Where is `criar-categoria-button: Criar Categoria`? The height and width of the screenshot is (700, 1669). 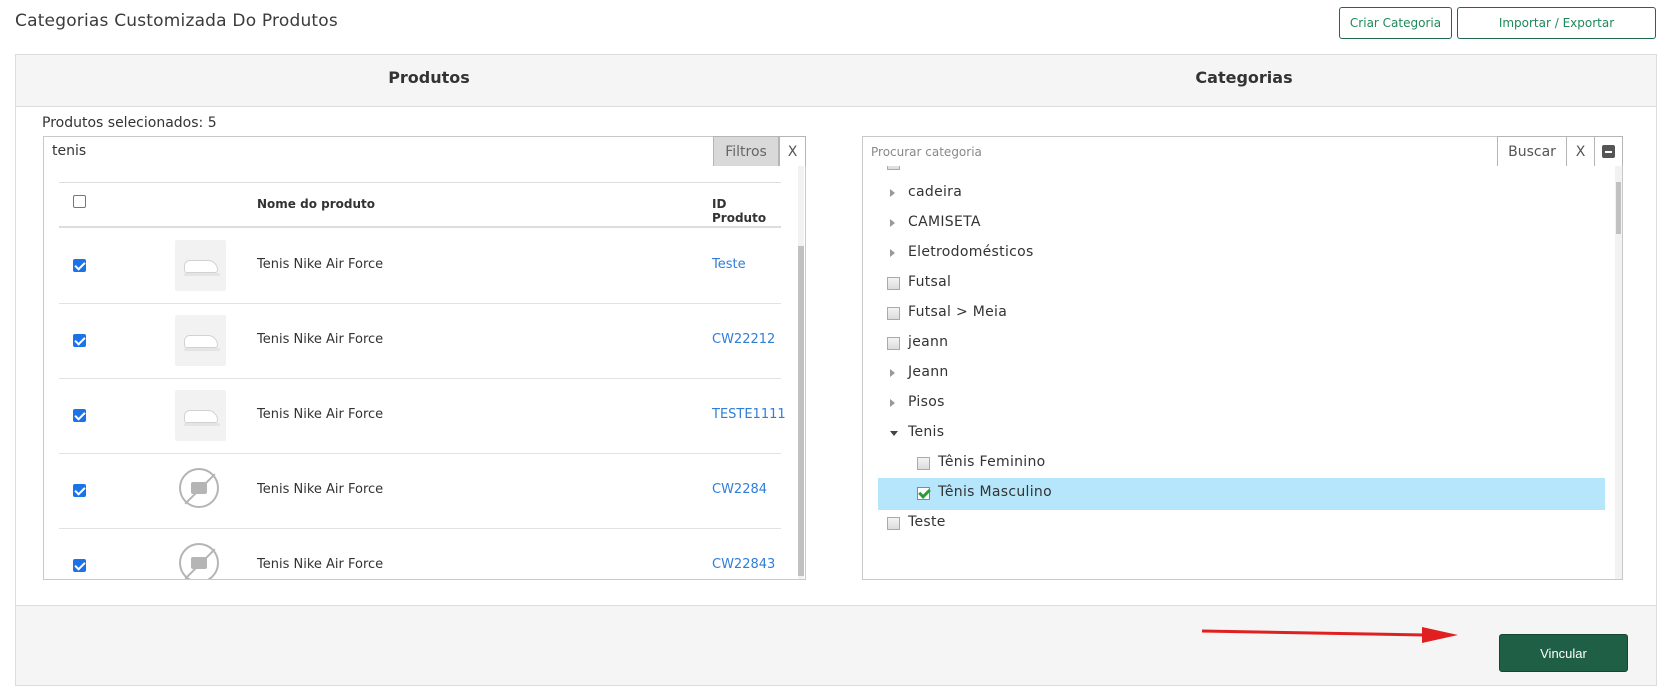
criar-categoria-button: Criar Categoria is located at coordinates (1395, 23).